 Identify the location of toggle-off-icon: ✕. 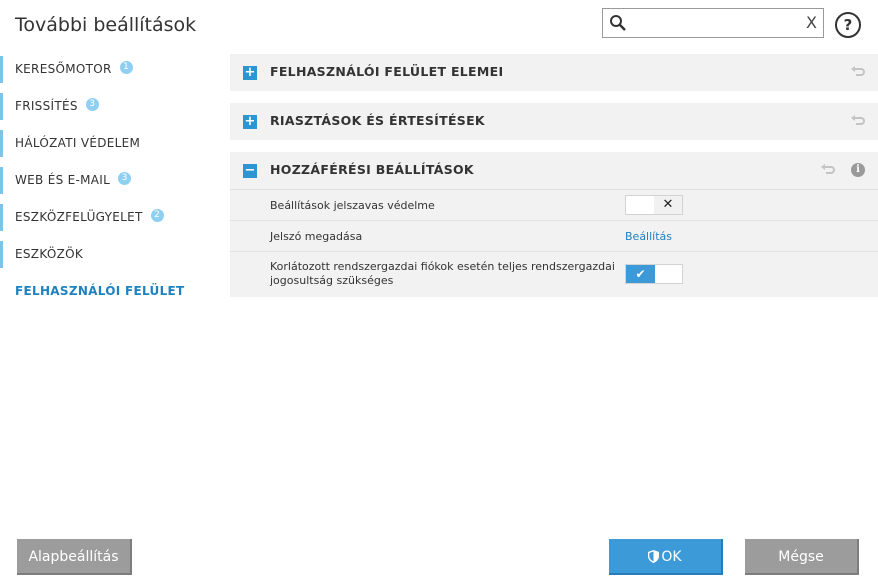
(668, 205).